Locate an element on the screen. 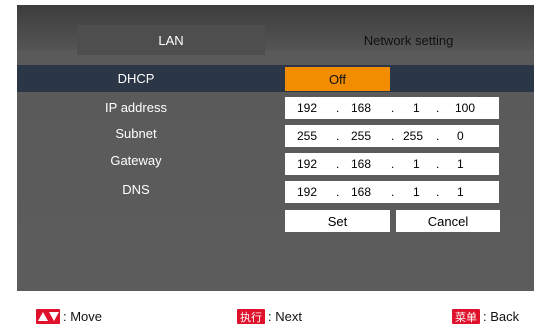  ip-sep-2: . is located at coordinates (393, 108).